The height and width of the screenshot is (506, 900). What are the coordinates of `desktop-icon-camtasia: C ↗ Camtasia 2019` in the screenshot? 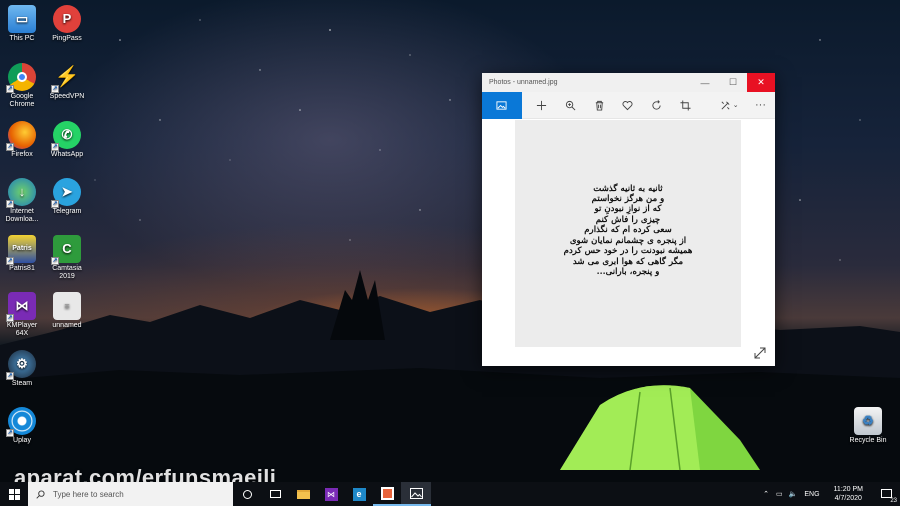 It's located at (67, 258).